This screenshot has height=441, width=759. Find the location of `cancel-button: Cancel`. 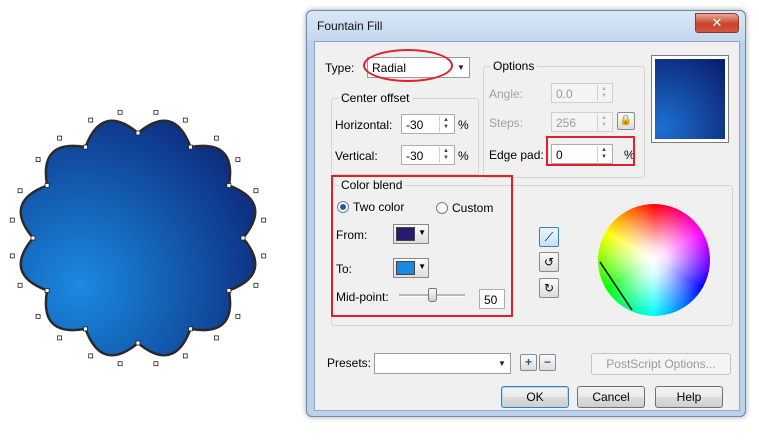

cancel-button: Cancel is located at coordinates (611, 397).